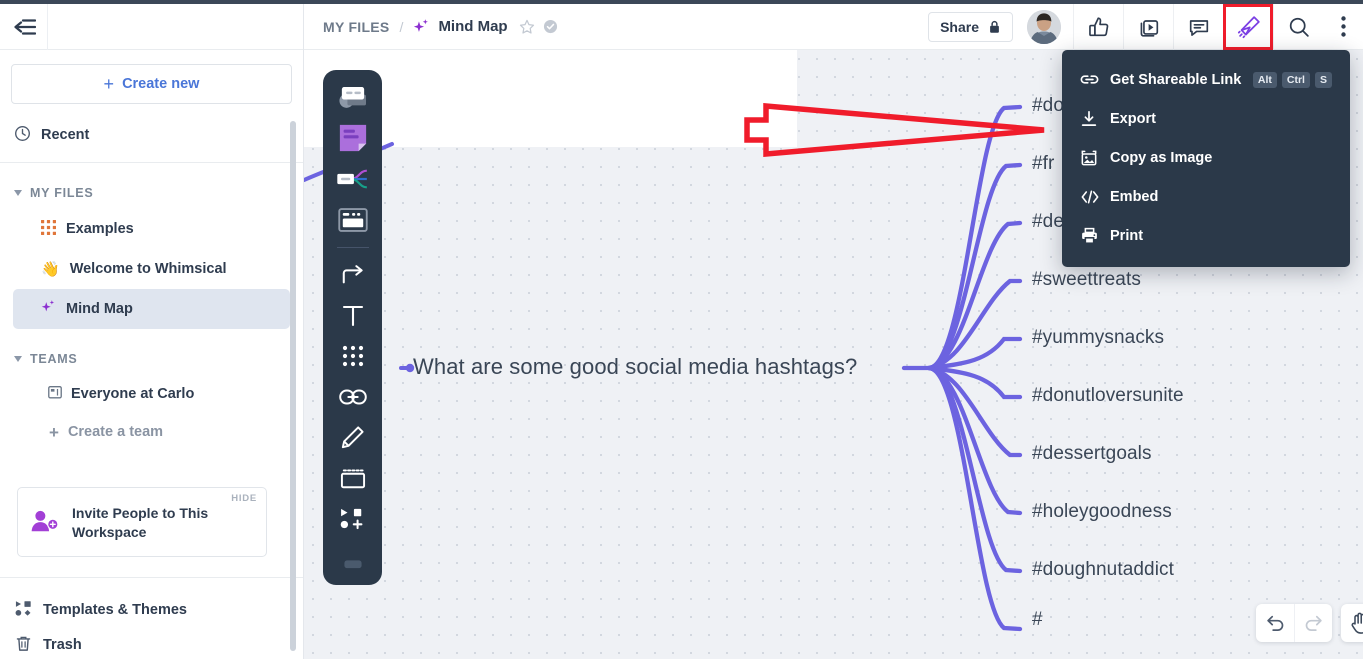 Image resolution: width=1363 pixels, height=659 pixels. Describe the element at coordinates (994, 27) in the screenshot. I see `lock-icon` at that location.